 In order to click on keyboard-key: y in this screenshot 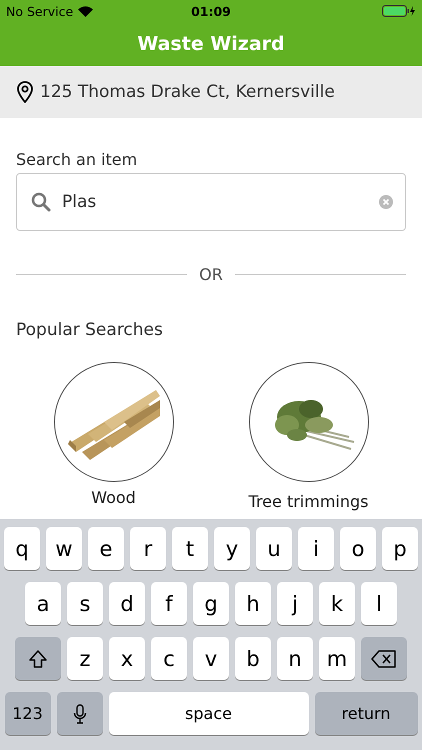, I will do `click(232, 548)`.